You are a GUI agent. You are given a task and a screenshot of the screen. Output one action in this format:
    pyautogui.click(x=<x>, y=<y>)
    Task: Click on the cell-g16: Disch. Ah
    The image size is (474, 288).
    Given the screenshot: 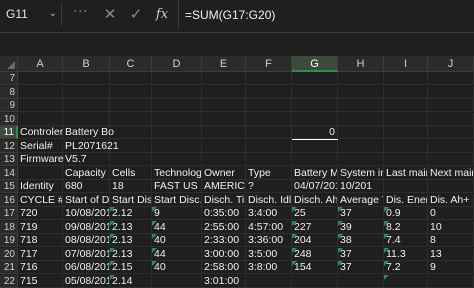 What is the action you would take?
    pyautogui.click(x=315, y=200)
    